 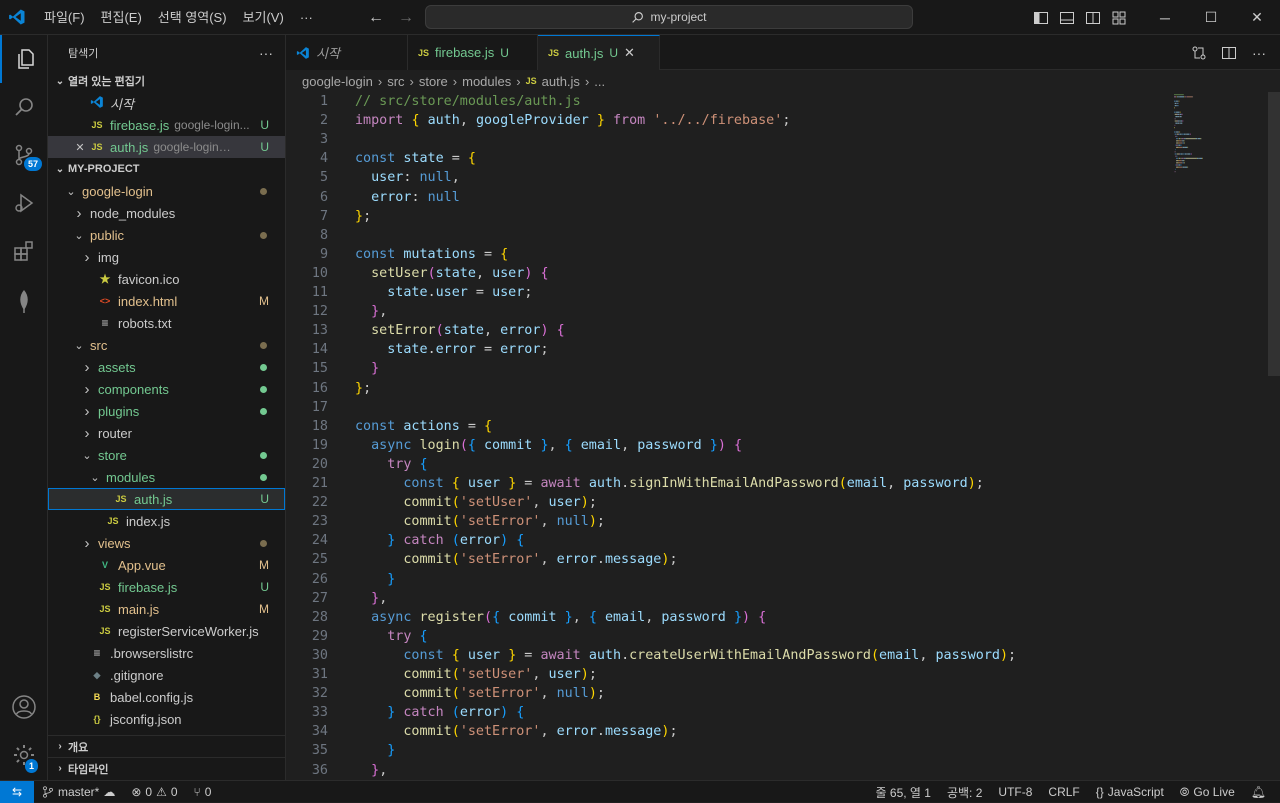 I want to click on ports-indicator: ⑂ 0, so click(x=203, y=792).